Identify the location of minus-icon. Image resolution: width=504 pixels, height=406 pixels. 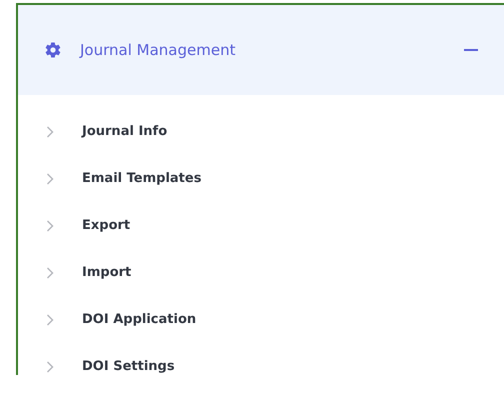
(471, 50).